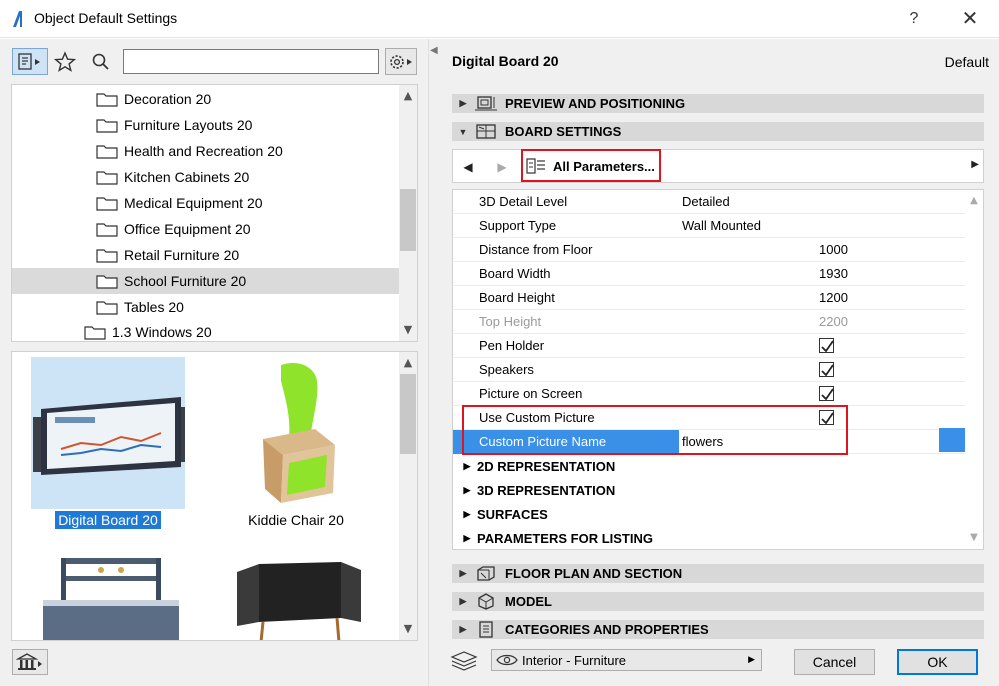  Describe the element at coordinates (718, 601) in the screenshot. I see `section-model: ▶ MODEL` at that location.